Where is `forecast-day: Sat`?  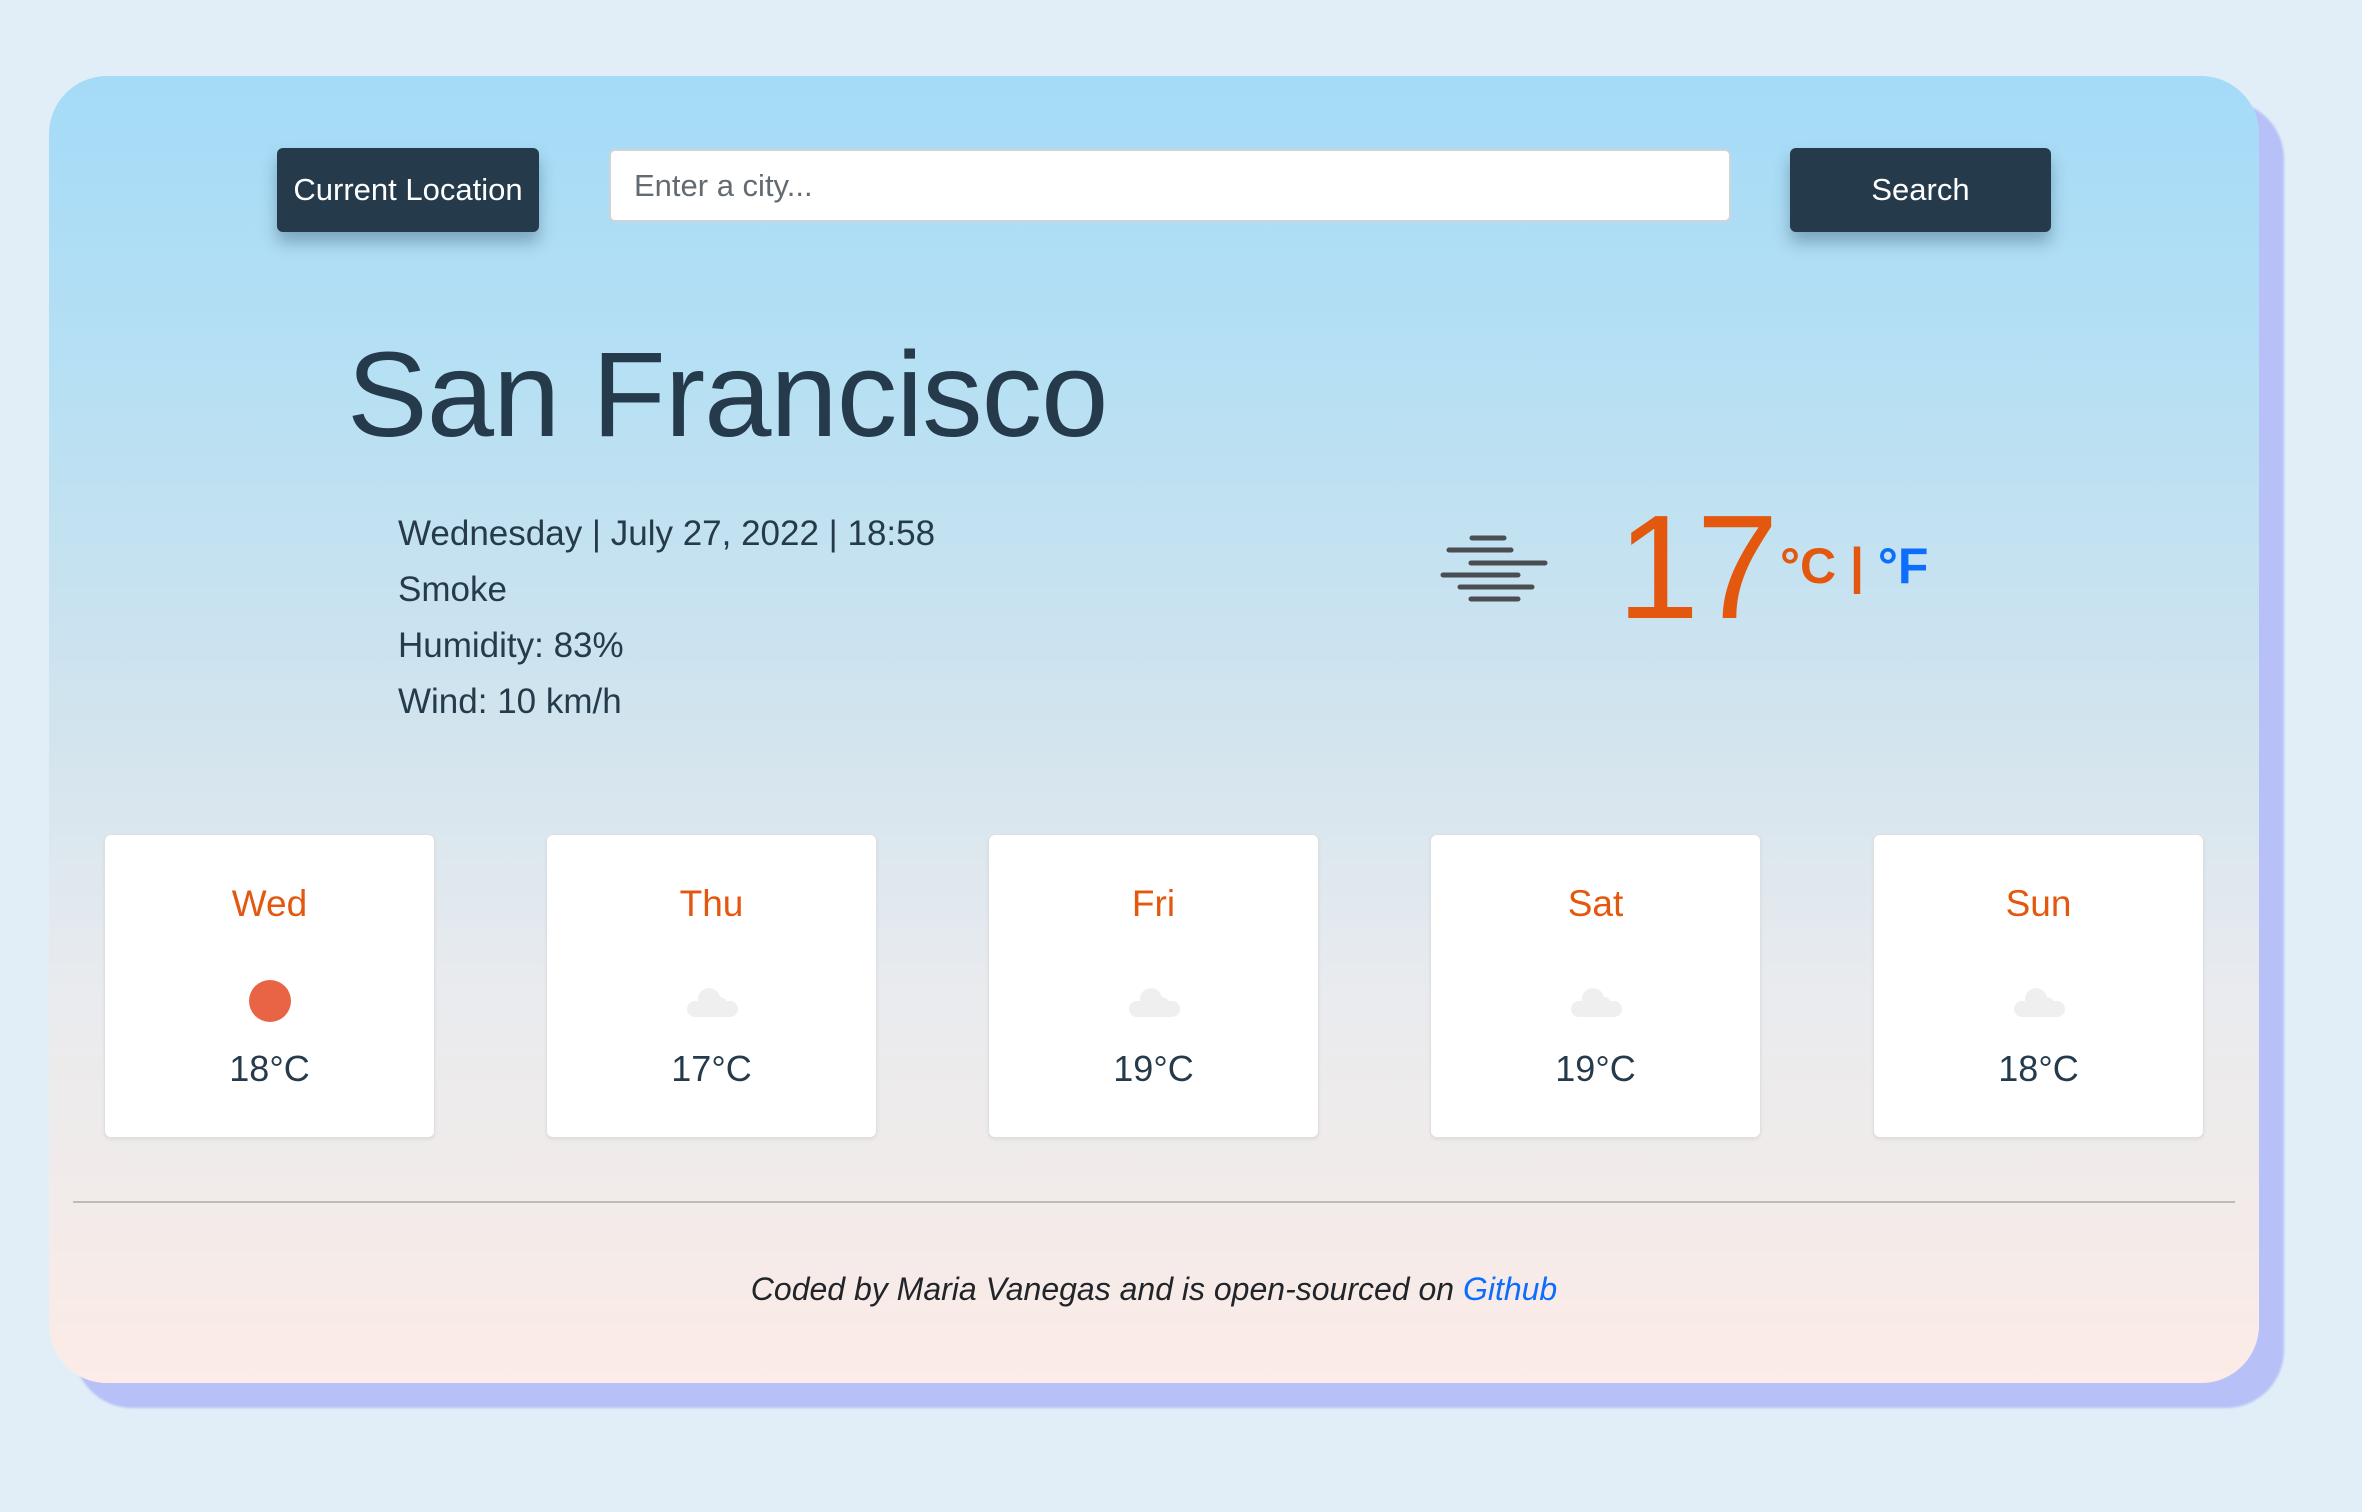
forecast-day: Sat is located at coordinates (1595, 903).